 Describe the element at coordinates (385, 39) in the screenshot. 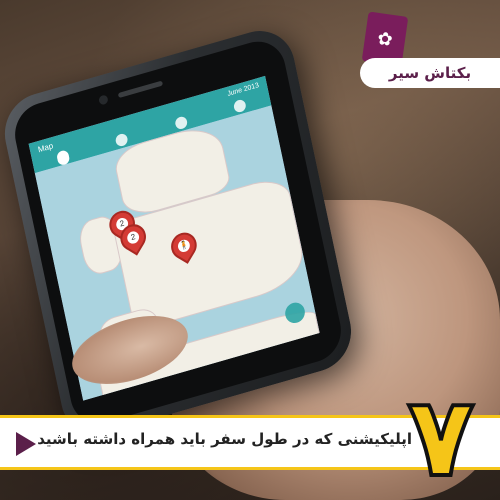

I see `logo-icon: ✿` at that location.